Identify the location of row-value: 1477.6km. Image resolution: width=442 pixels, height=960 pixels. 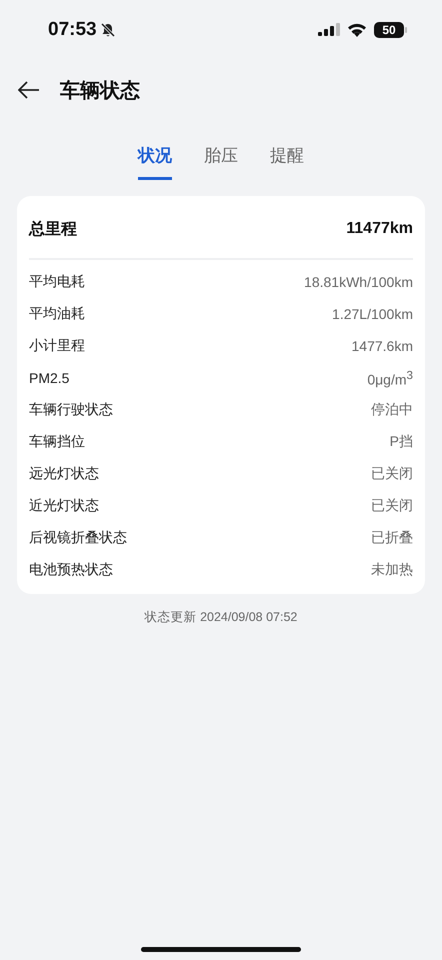
(382, 346).